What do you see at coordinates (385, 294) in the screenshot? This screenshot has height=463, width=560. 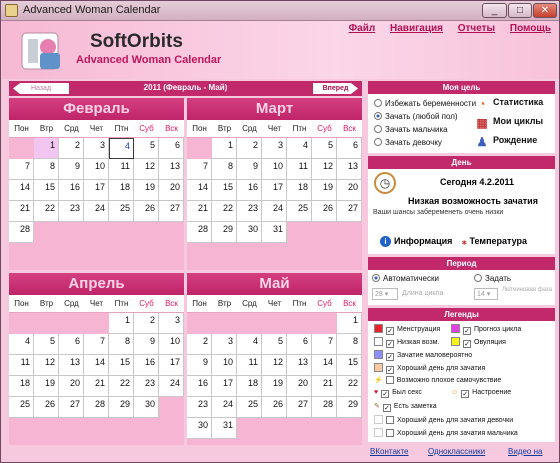 I see `cycle-length-select: 28 ▾` at bounding box center [385, 294].